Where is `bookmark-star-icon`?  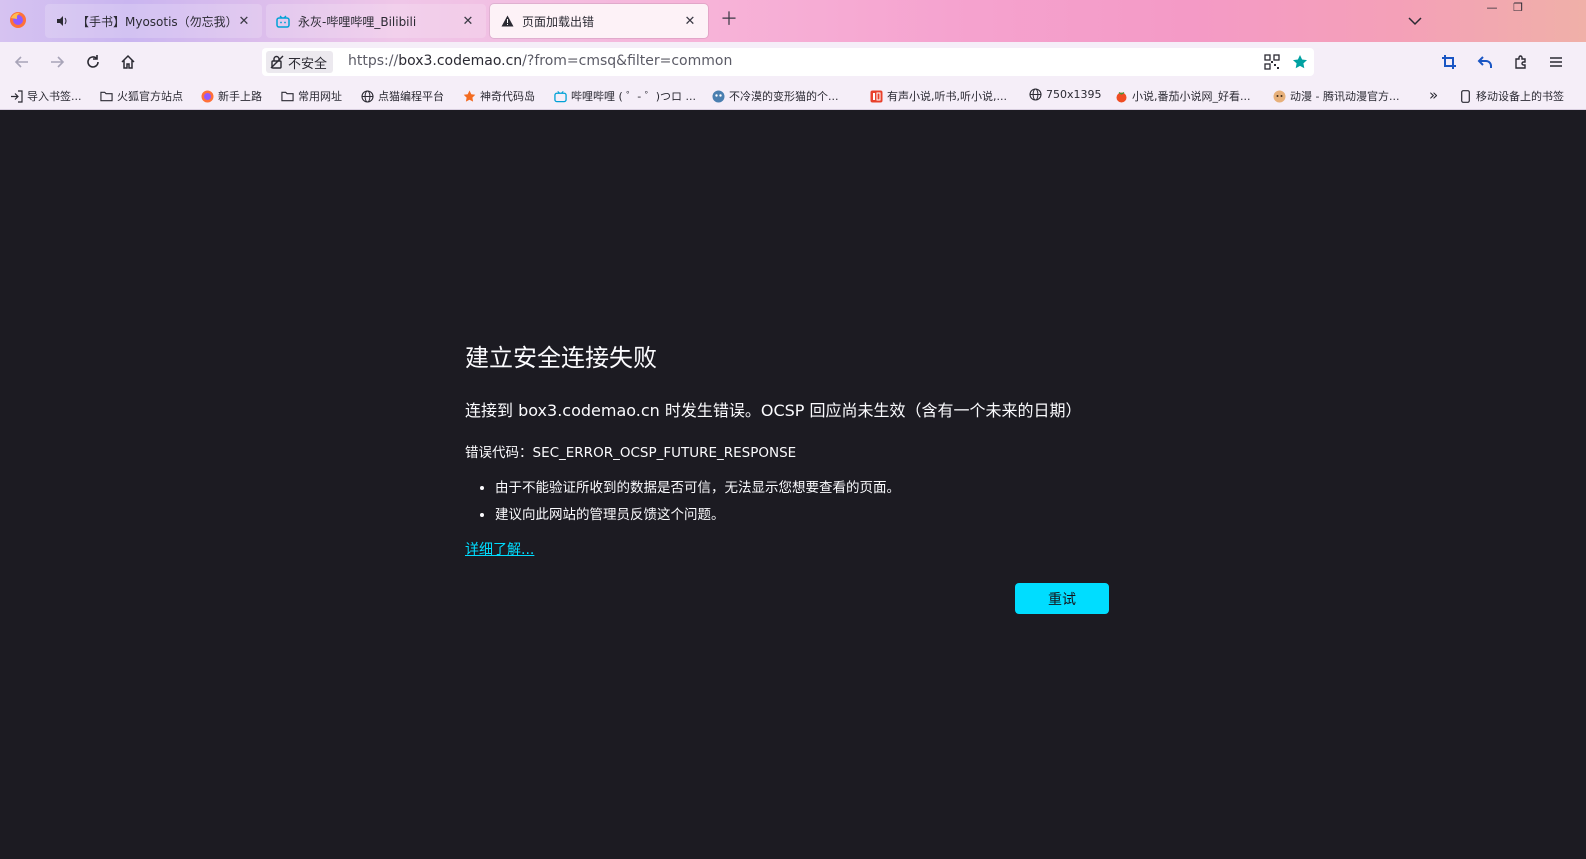 bookmark-star-icon is located at coordinates (1300, 62).